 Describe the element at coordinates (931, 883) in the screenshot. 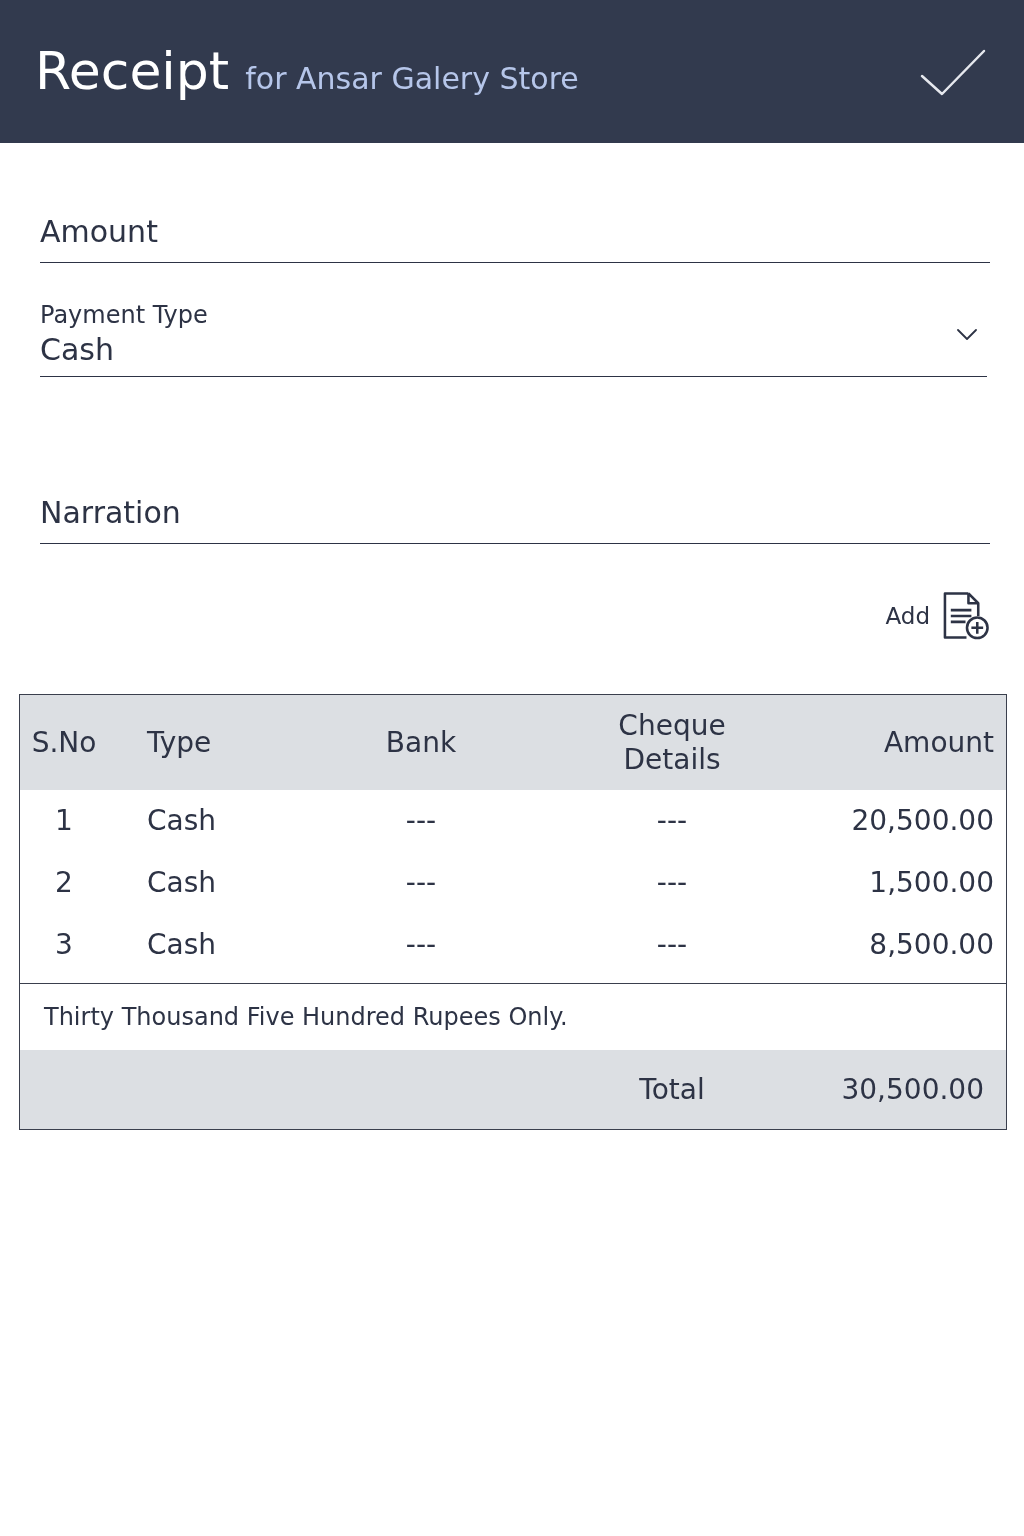

I see `table-cell-text: 1,500.00` at that location.